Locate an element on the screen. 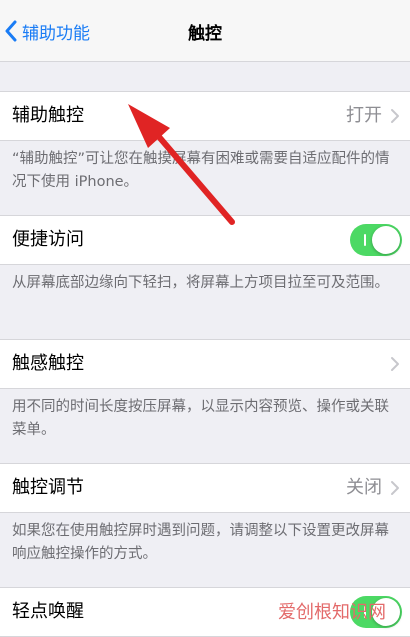 The image size is (410, 637). reachability-toggle is located at coordinates (376, 240).